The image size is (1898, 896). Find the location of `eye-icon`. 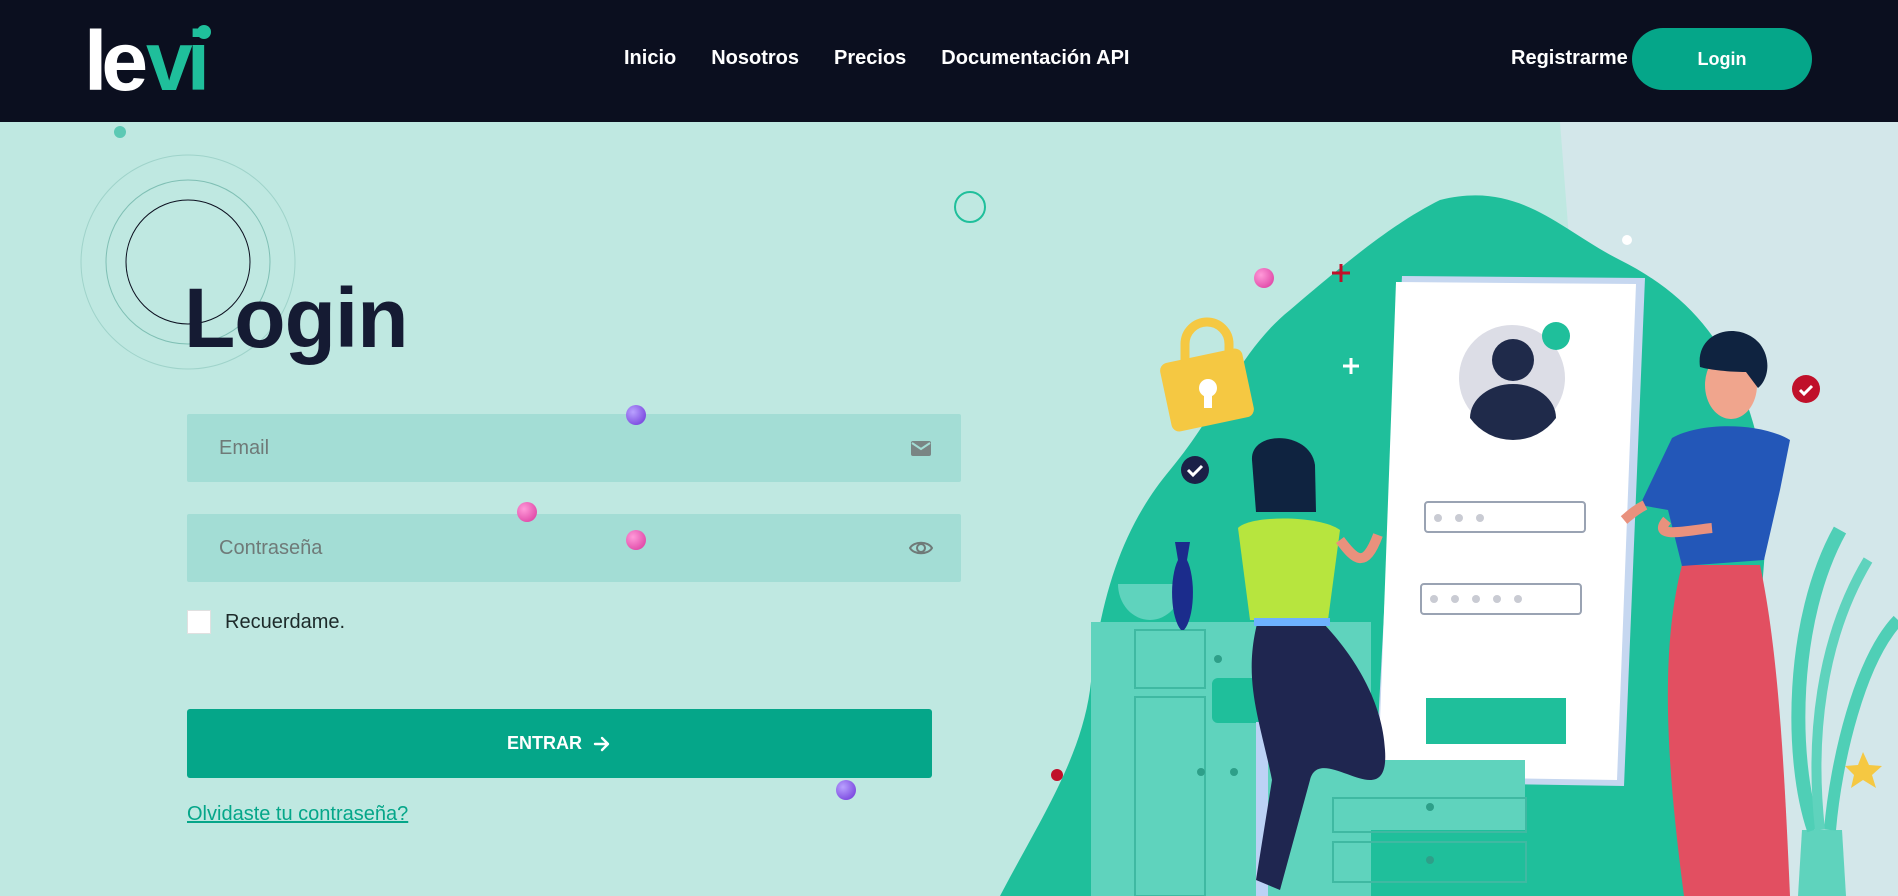

eye-icon is located at coordinates (921, 548).